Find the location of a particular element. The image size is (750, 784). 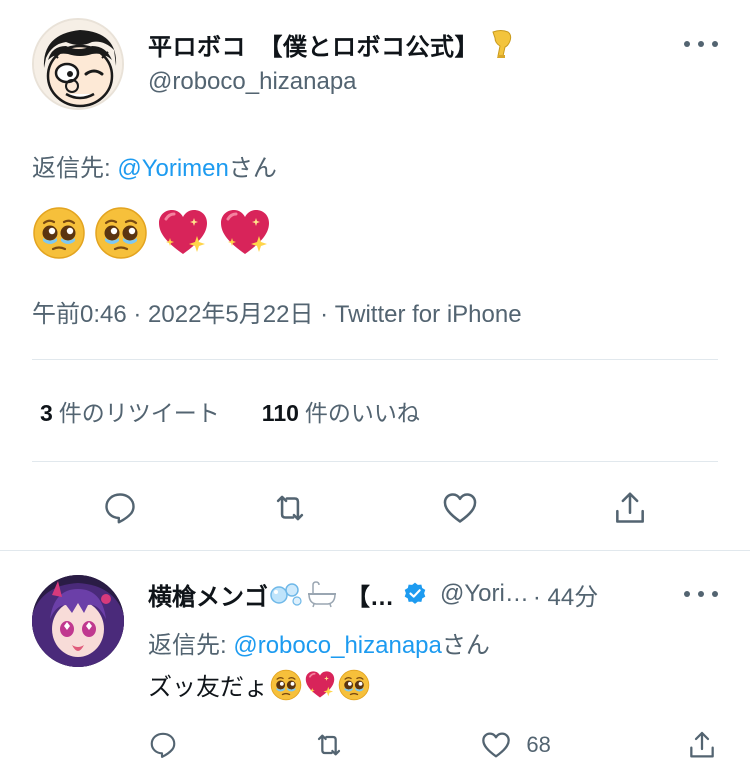

display-name: 横槍メンゴ is located at coordinates (208, 594).